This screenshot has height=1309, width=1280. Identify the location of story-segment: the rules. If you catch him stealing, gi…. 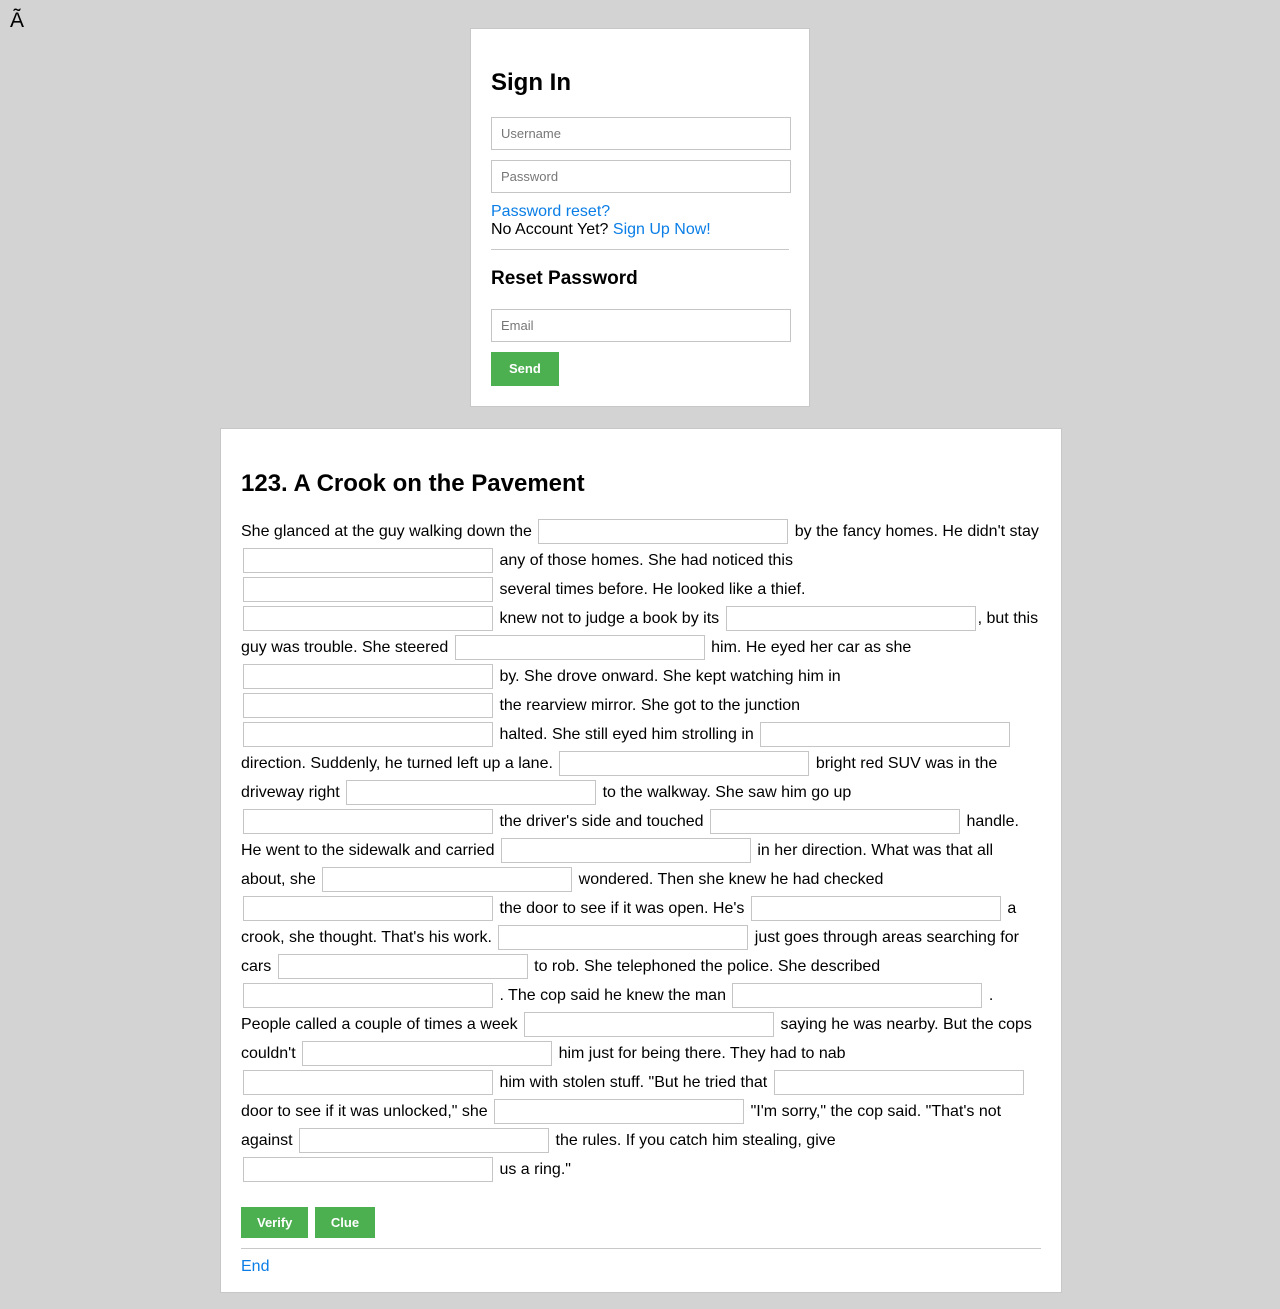
(695, 1140).